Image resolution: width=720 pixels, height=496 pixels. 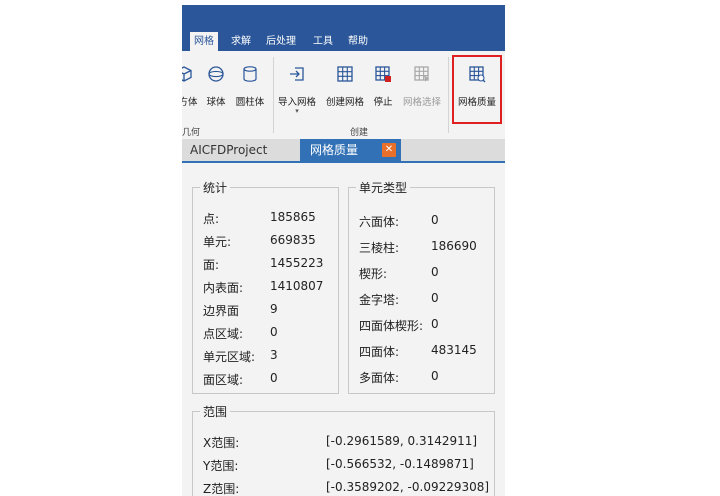 What do you see at coordinates (211, 219) in the screenshot?
I see `stats-label: 点:` at bounding box center [211, 219].